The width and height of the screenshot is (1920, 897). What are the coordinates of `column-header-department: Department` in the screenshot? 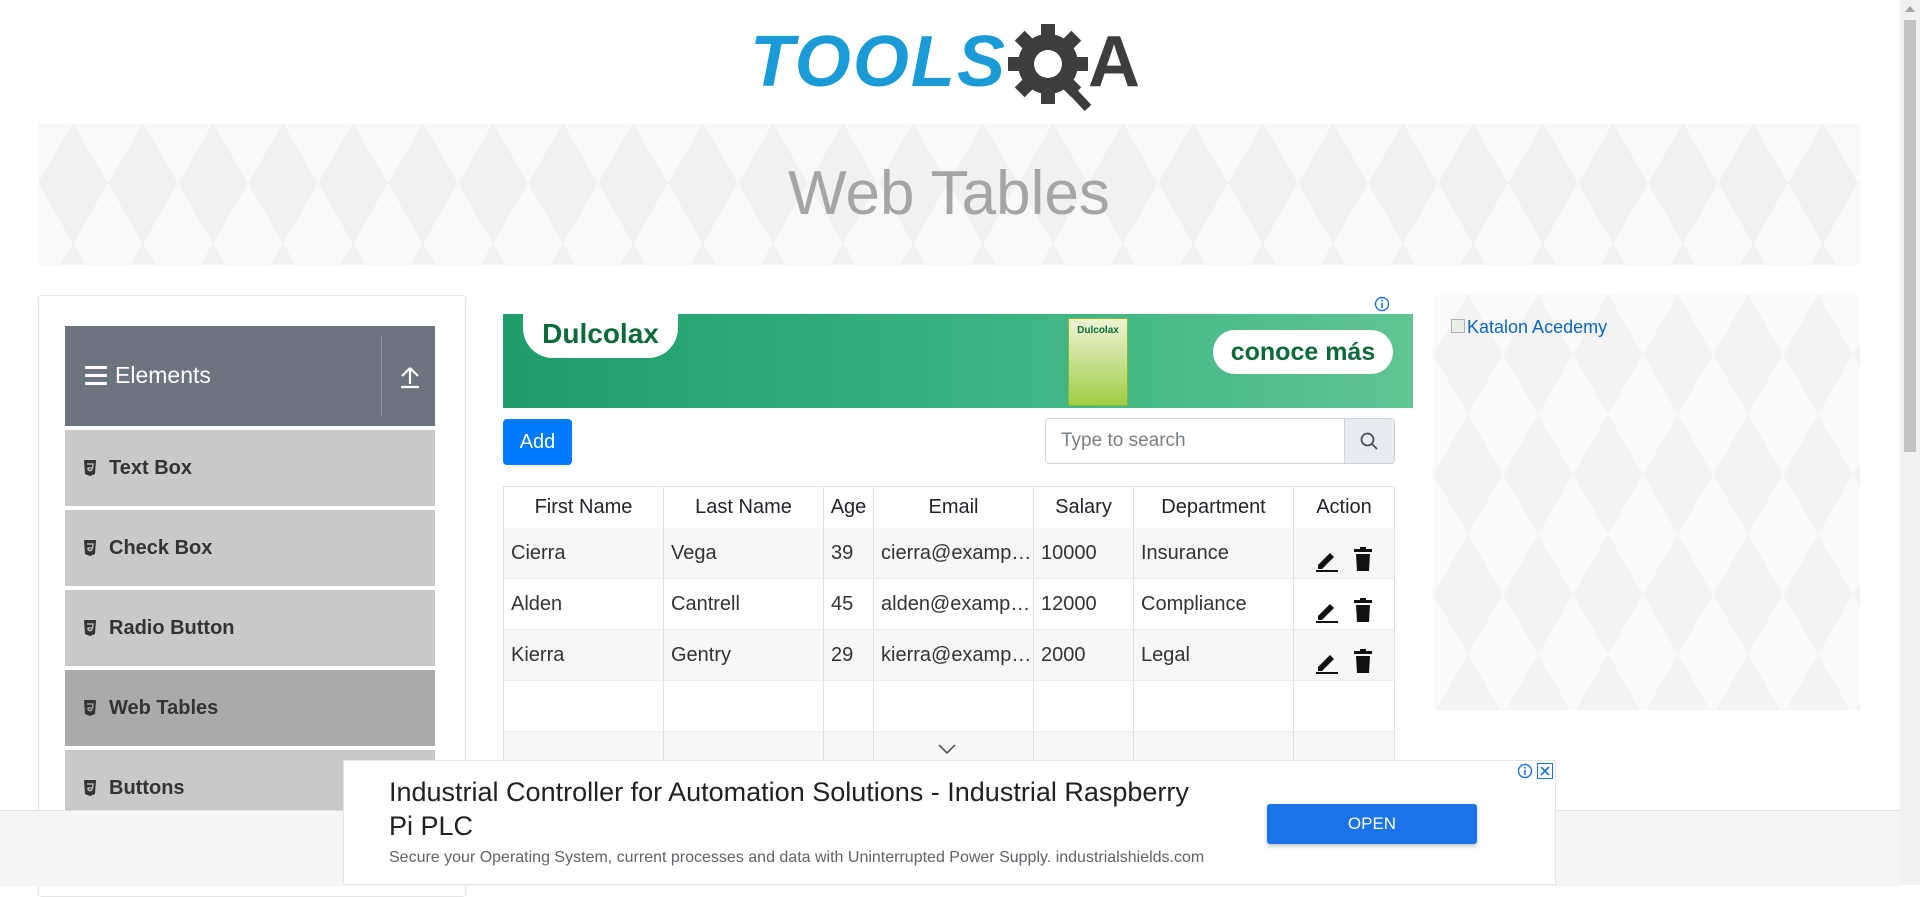 It's located at (1214, 507).